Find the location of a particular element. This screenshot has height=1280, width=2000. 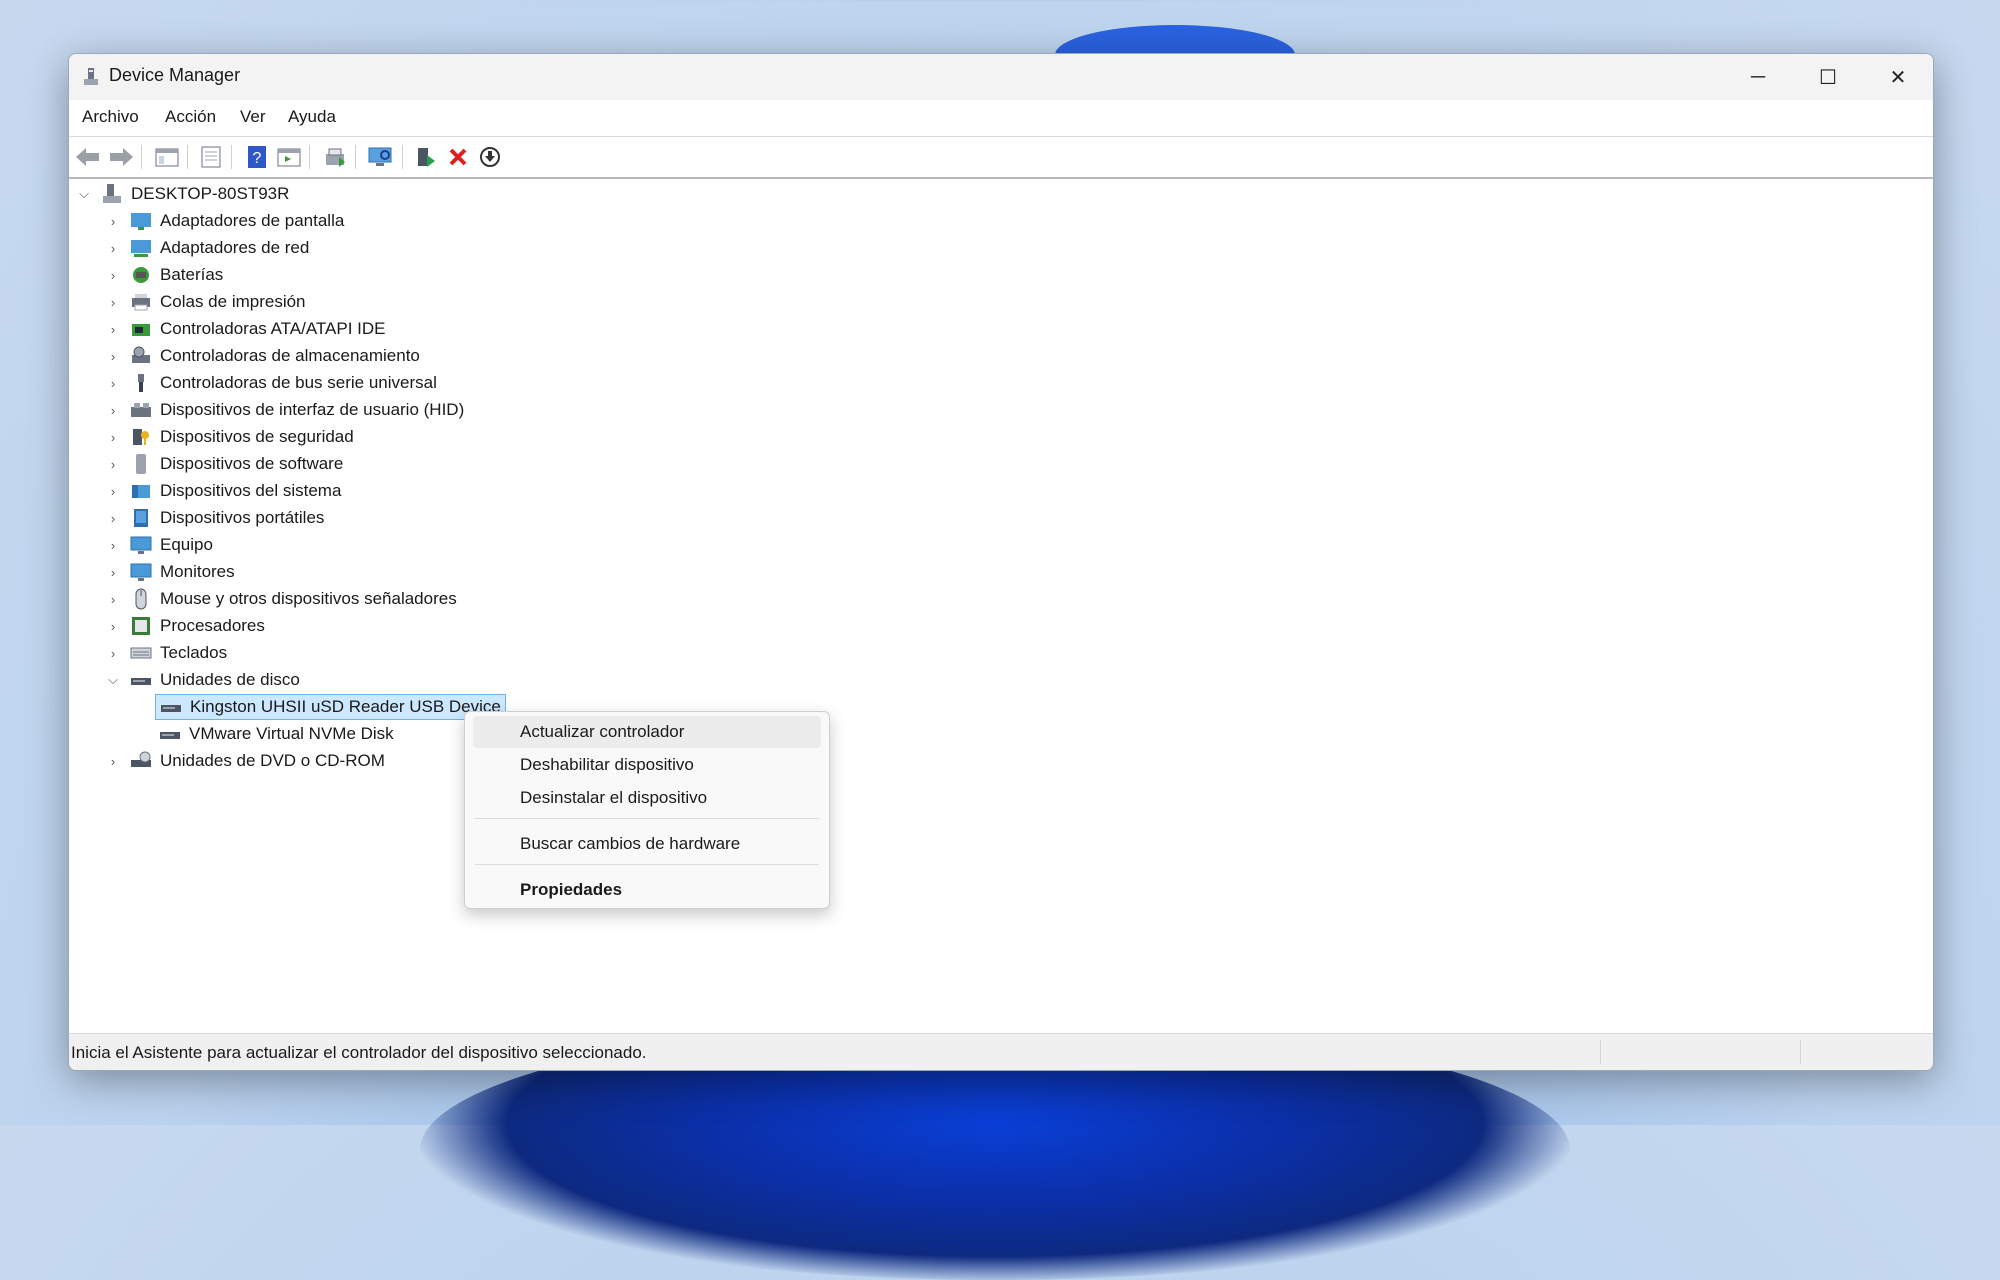

menu-ayuda: Ayuda is located at coordinates (312, 117).